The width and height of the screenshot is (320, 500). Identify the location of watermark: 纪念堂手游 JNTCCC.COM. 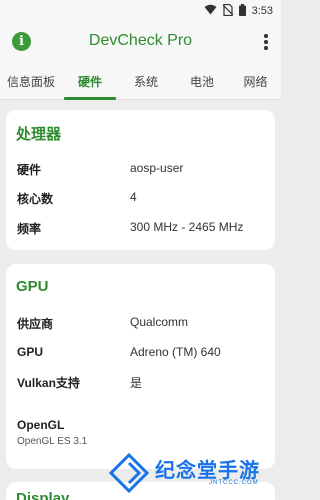
(193, 473).